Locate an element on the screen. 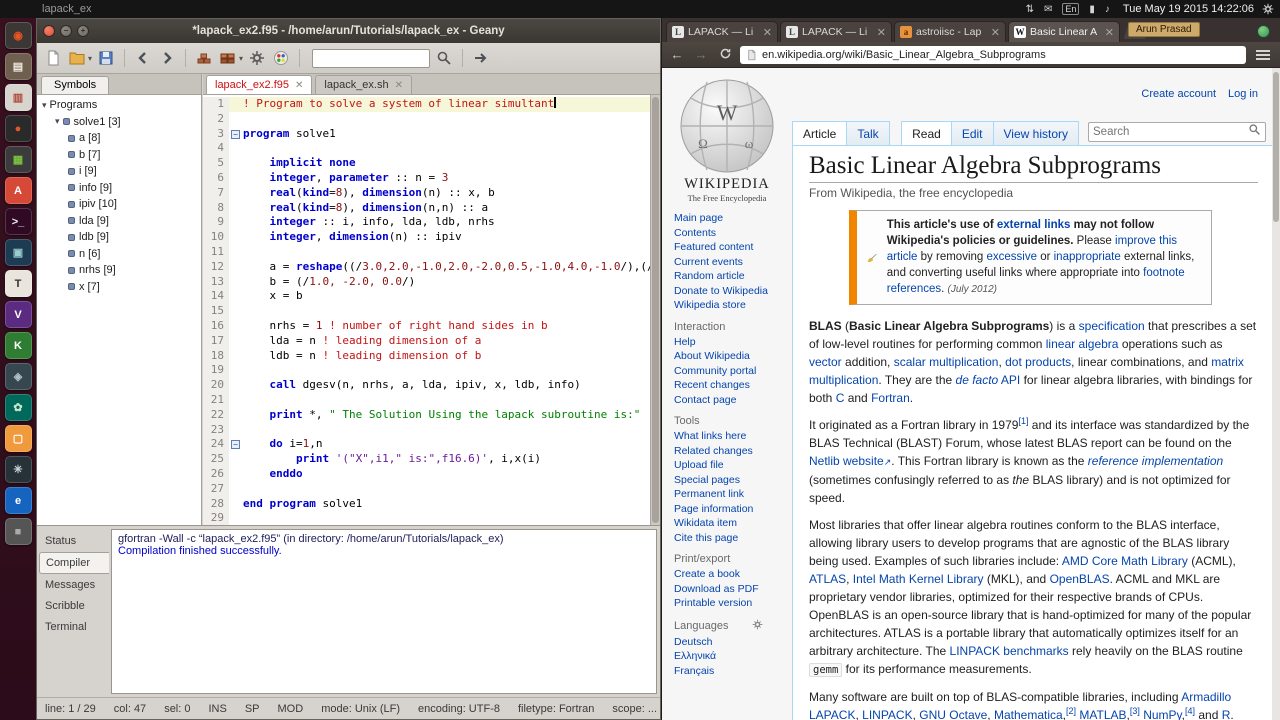  back-icon: ← is located at coordinates (677, 54).